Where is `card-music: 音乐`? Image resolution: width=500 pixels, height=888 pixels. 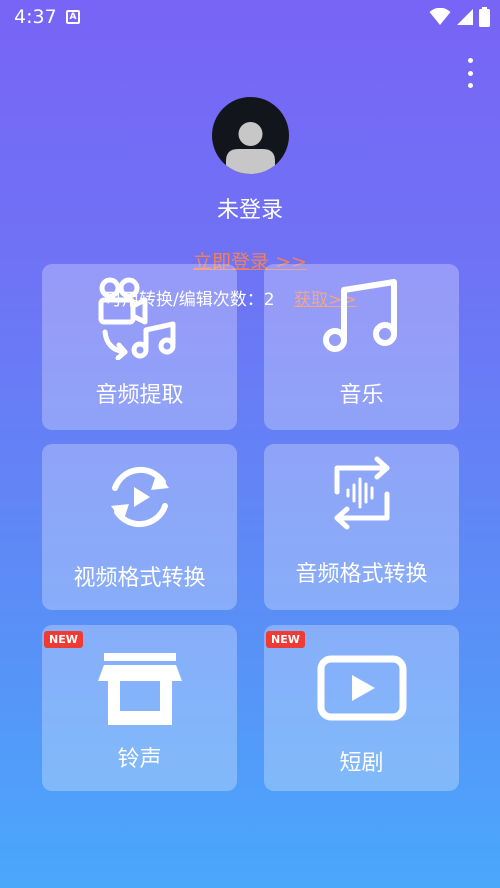
card-music: 音乐 is located at coordinates (361, 347).